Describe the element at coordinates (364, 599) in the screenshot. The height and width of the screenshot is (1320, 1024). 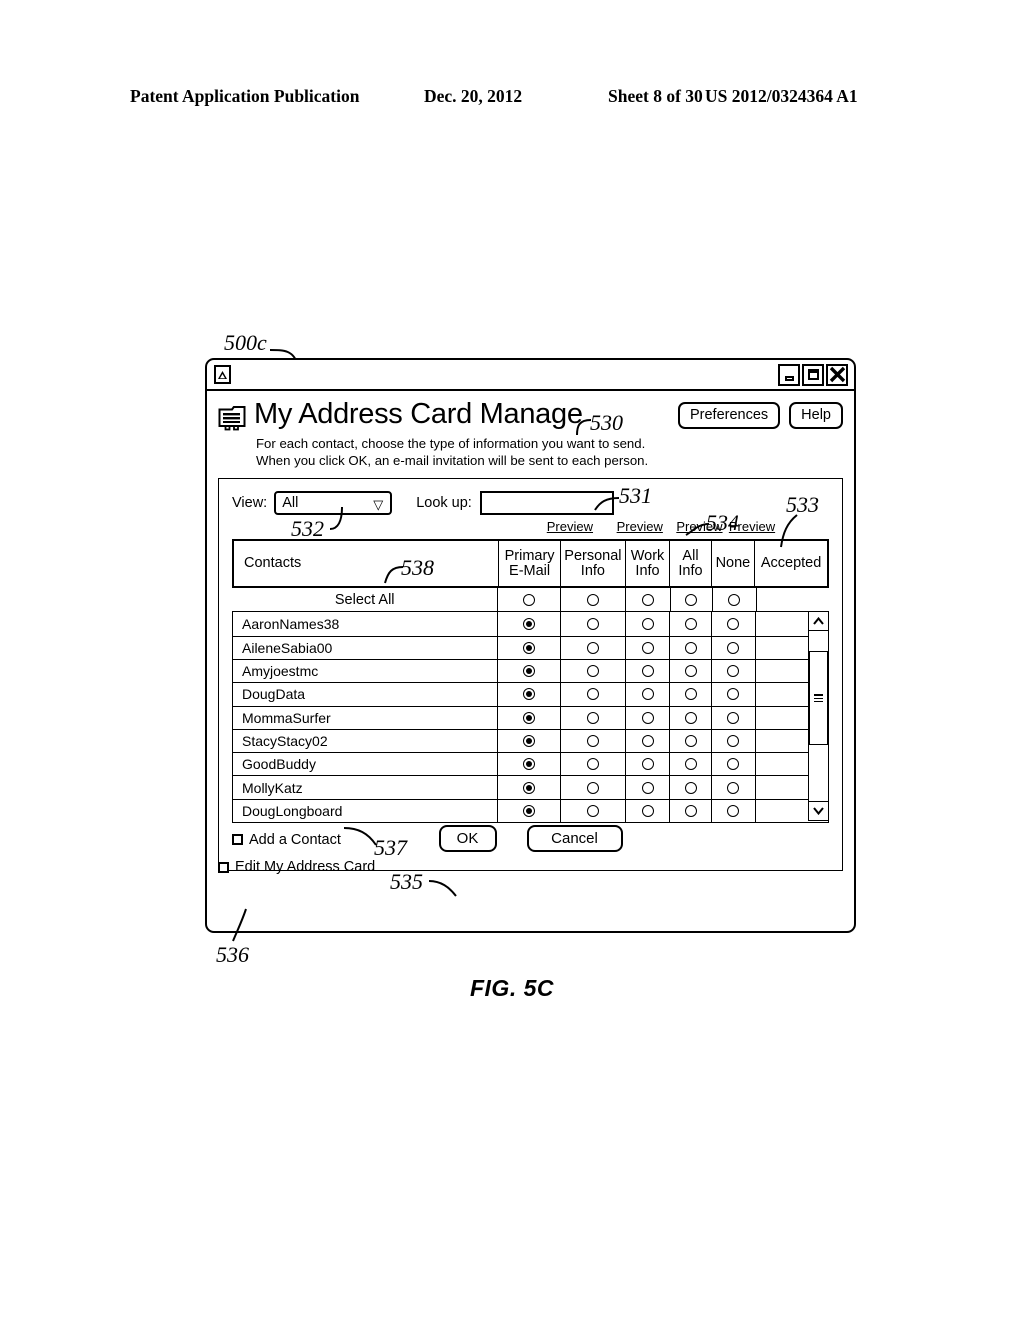
I see `select-all-label: Select All` at that location.